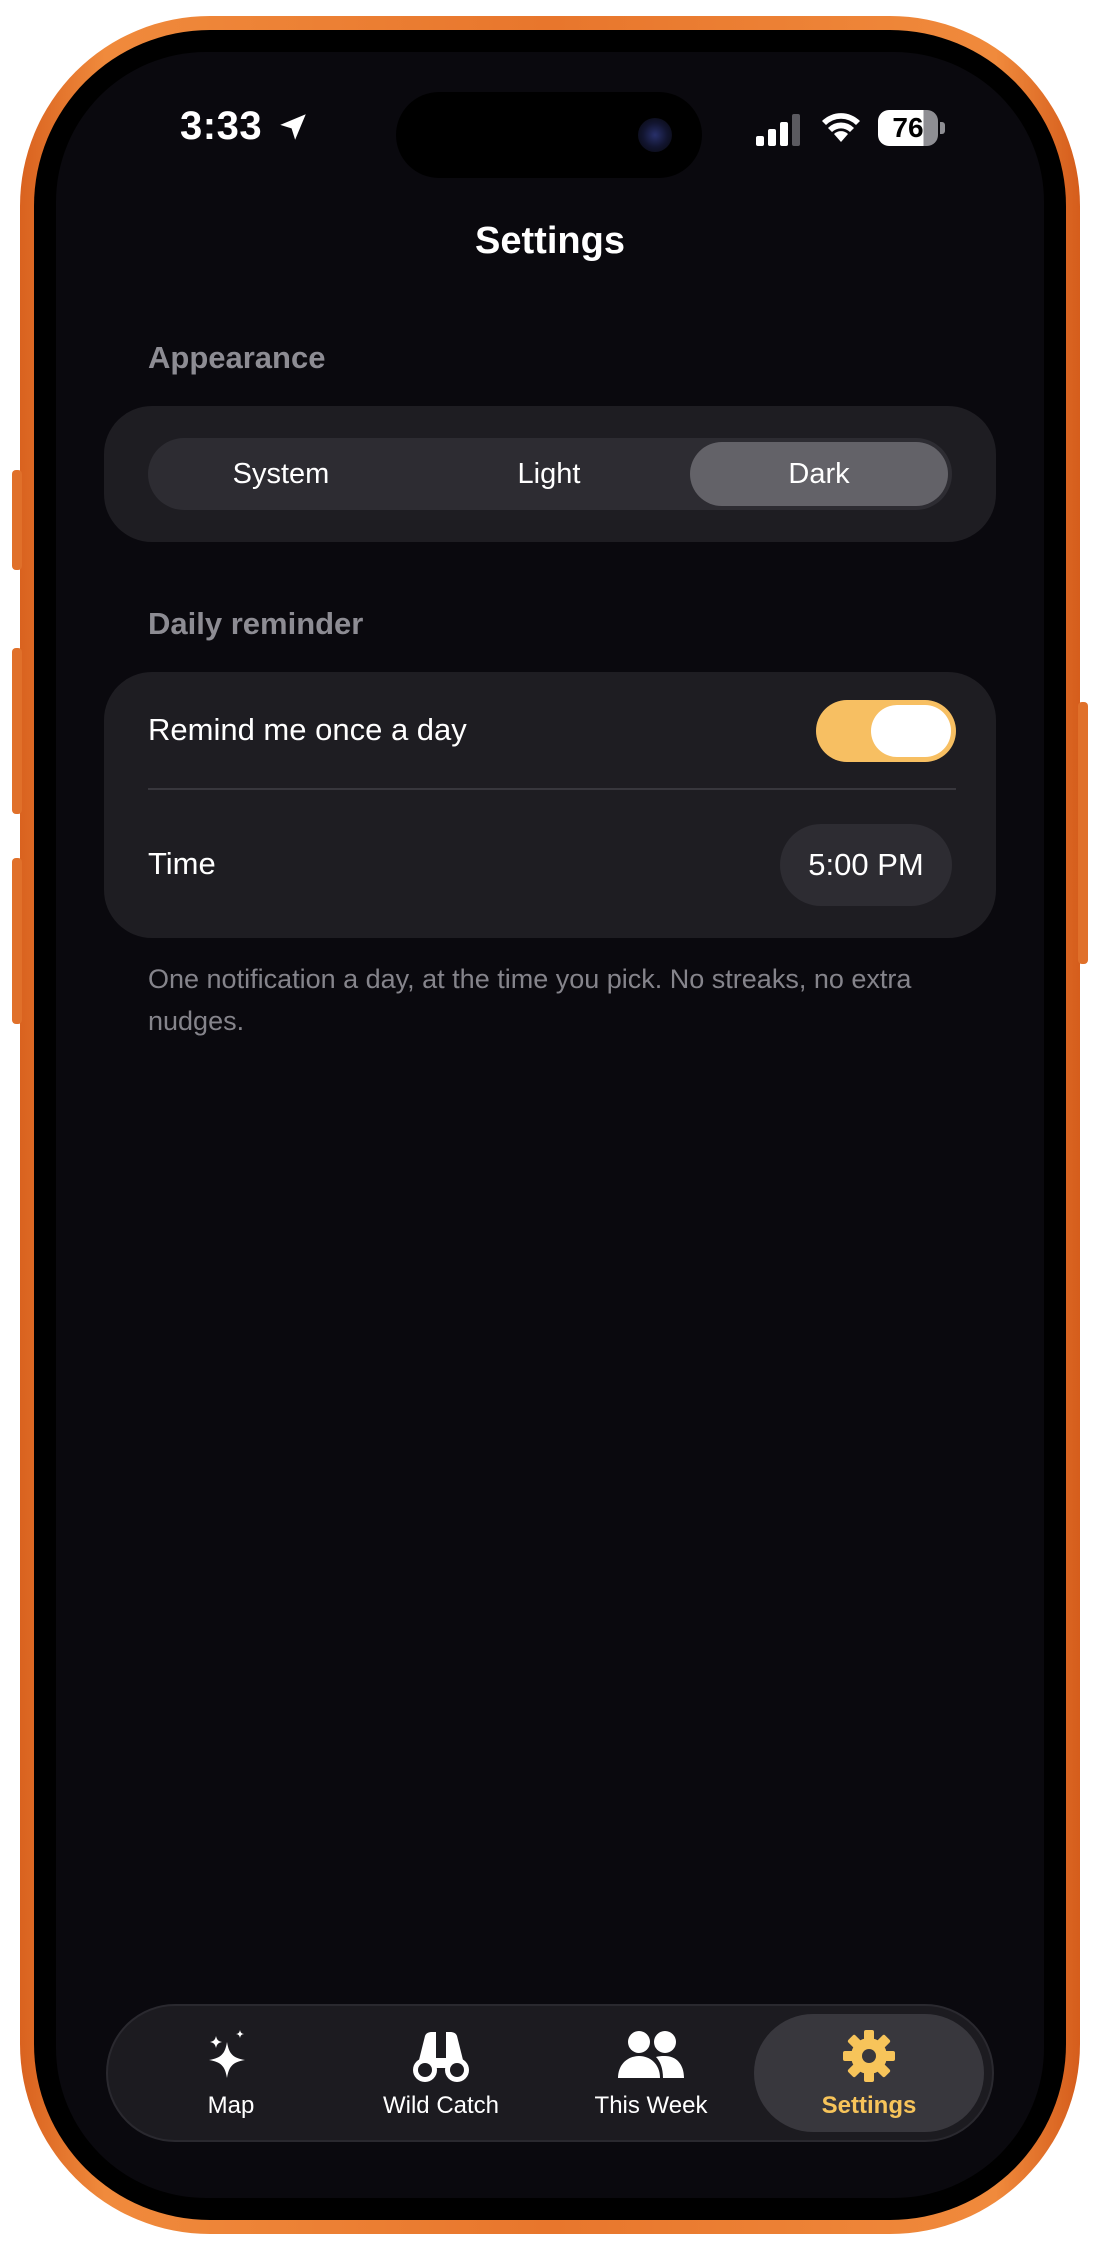 This screenshot has height=2249, width=1100. What do you see at coordinates (237, 357) in the screenshot?
I see `appearance-section-label: Appearance` at bounding box center [237, 357].